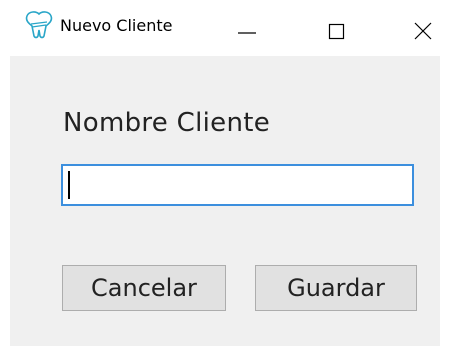 This screenshot has height=354, width=450. I want to click on close-icon, so click(424, 28).